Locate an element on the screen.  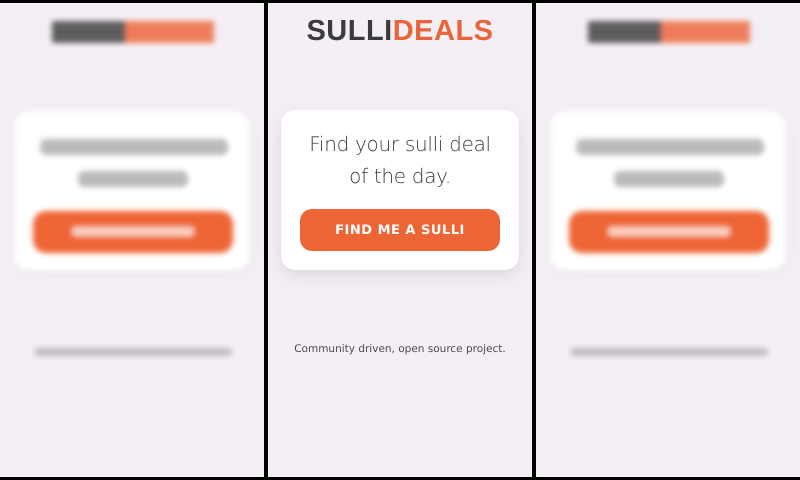
logo: SULLIDEALS is located at coordinates (400, 31).